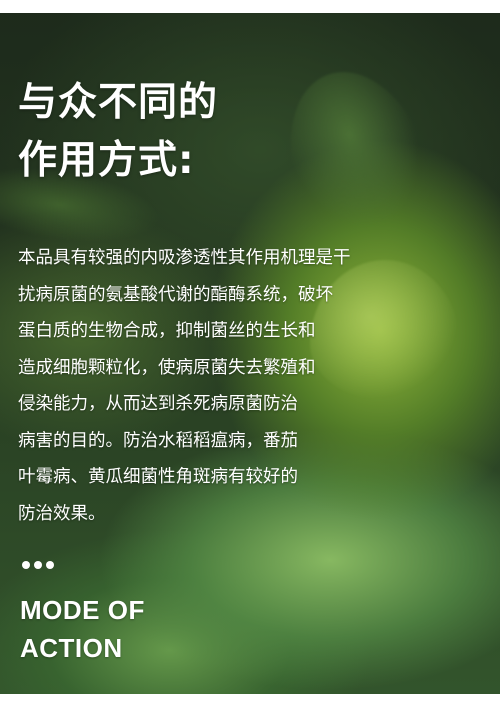 This screenshot has width=500, height=705. What do you see at coordinates (184, 258) in the screenshot?
I see `description-line: 本品具有较强的内吸渗透性其作用机理是干` at bounding box center [184, 258].